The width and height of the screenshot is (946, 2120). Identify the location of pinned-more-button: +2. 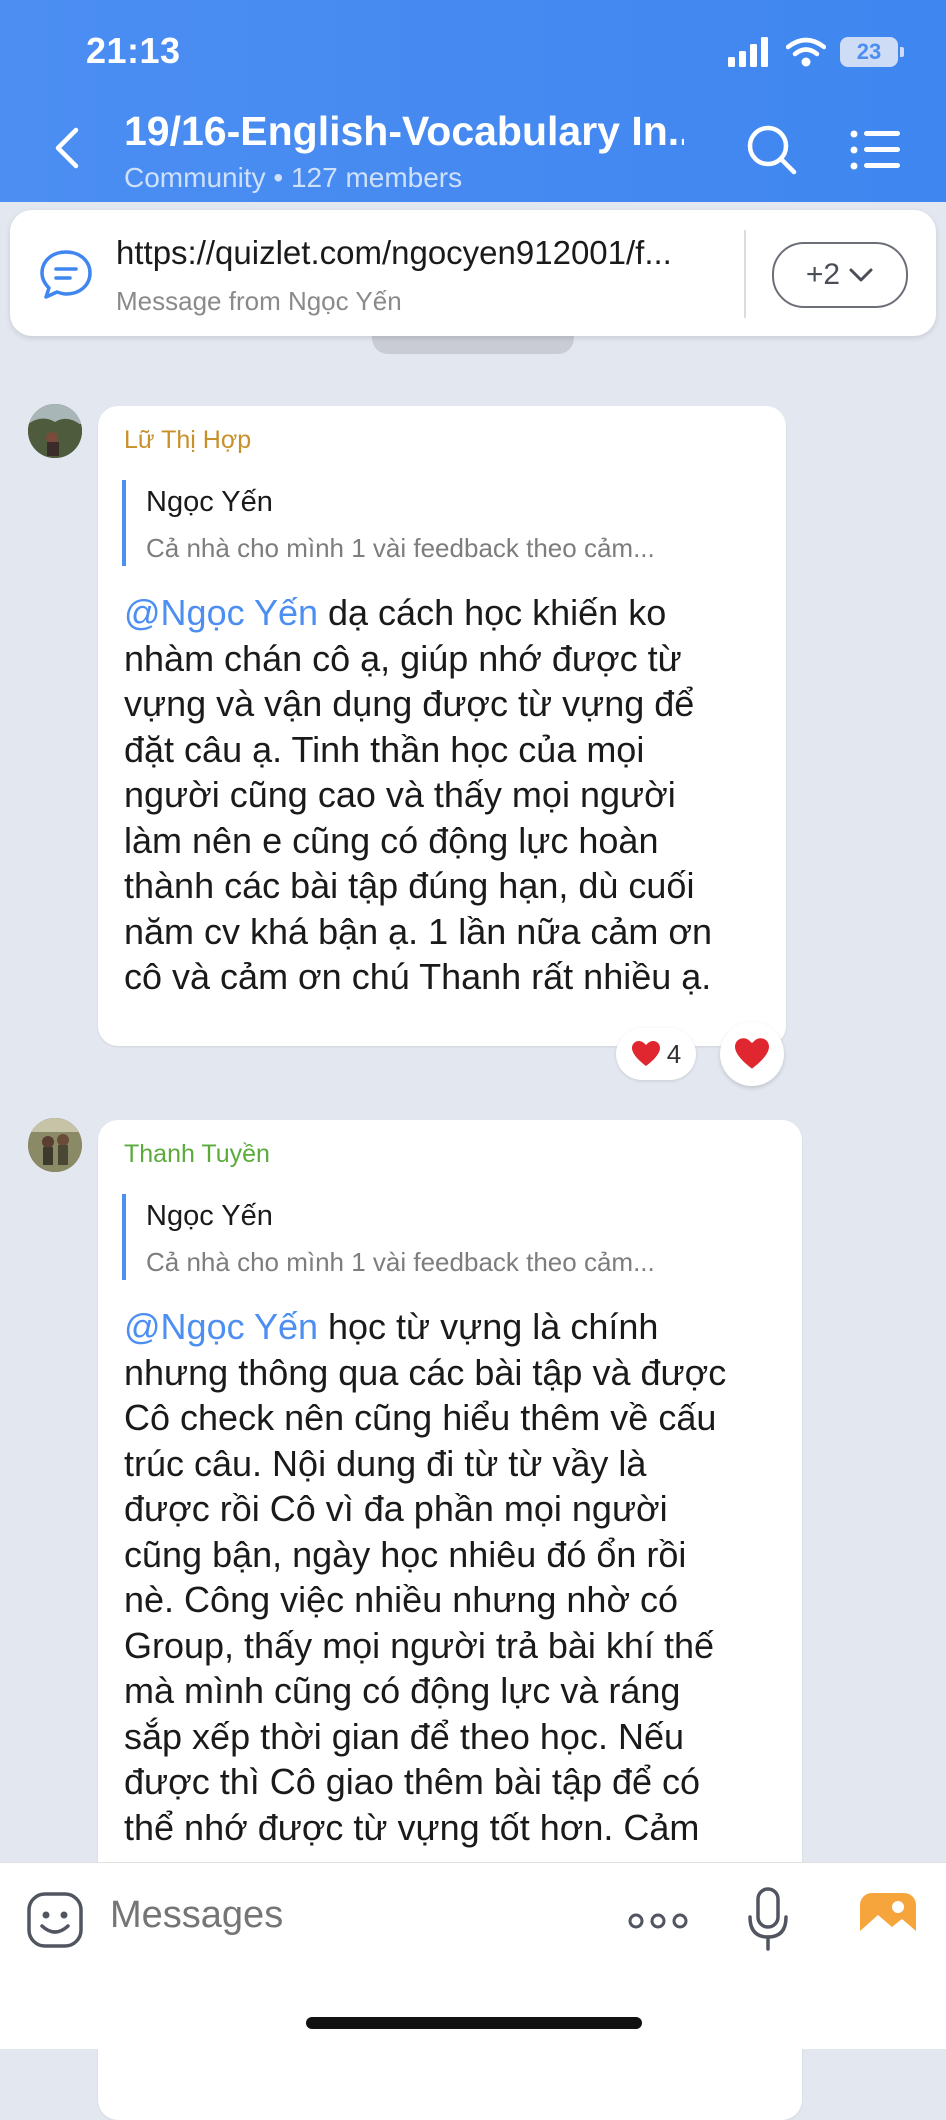
(840, 275).